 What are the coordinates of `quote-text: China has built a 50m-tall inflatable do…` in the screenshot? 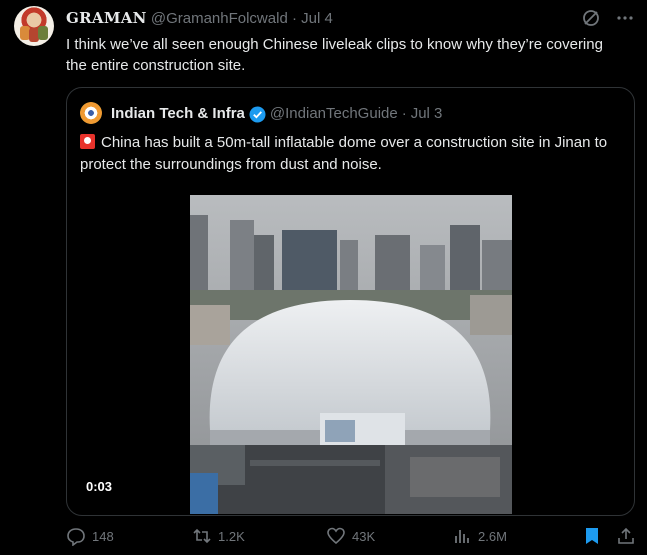 It's located at (352, 154).